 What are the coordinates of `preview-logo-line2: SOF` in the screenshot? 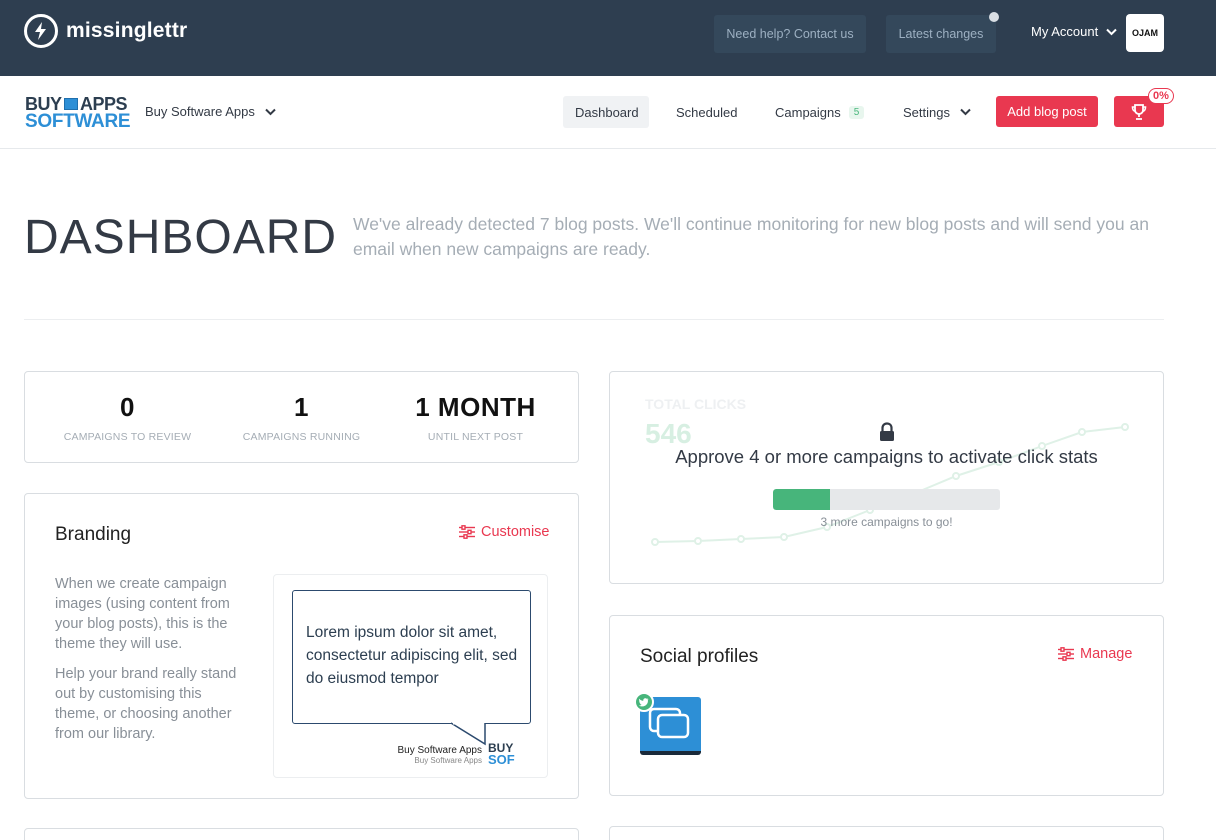 It's located at (501, 759).